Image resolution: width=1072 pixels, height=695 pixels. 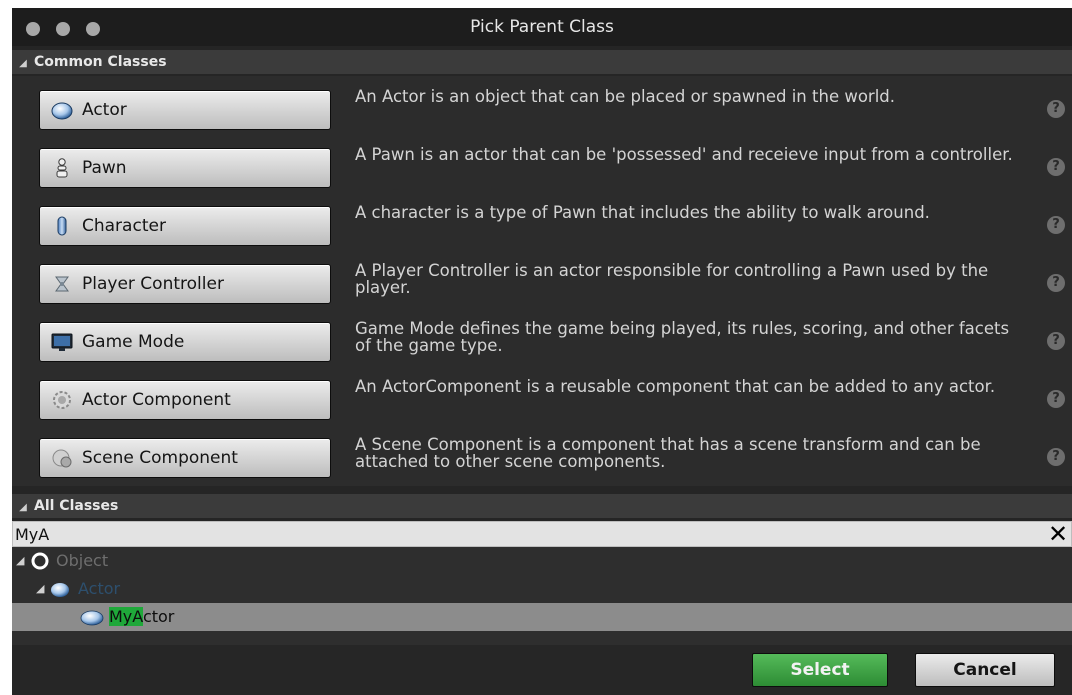 What do you see at coordinates (542, 617) in the screenshot?
I see `tree-row-myactor: MyActor` at bounding box center [542, 617].